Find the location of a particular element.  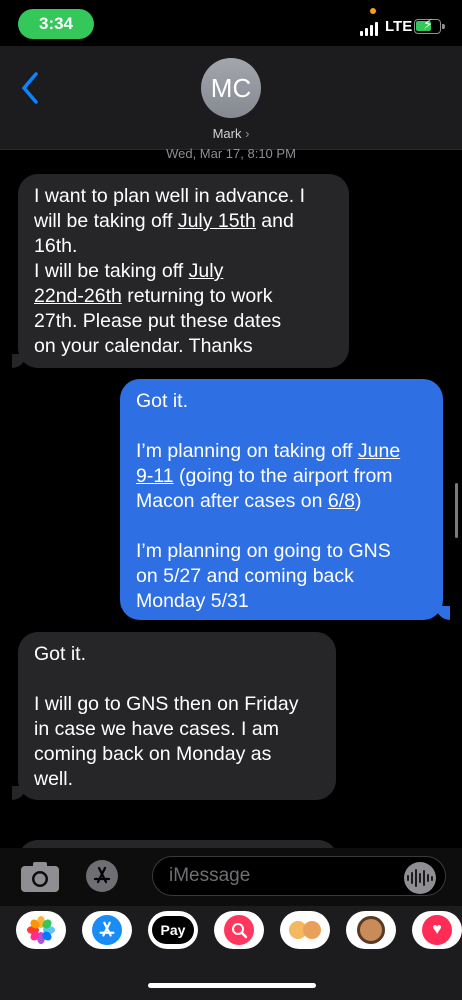

message-text: on 5/27 and coming back is located at coordinates (245, 576).